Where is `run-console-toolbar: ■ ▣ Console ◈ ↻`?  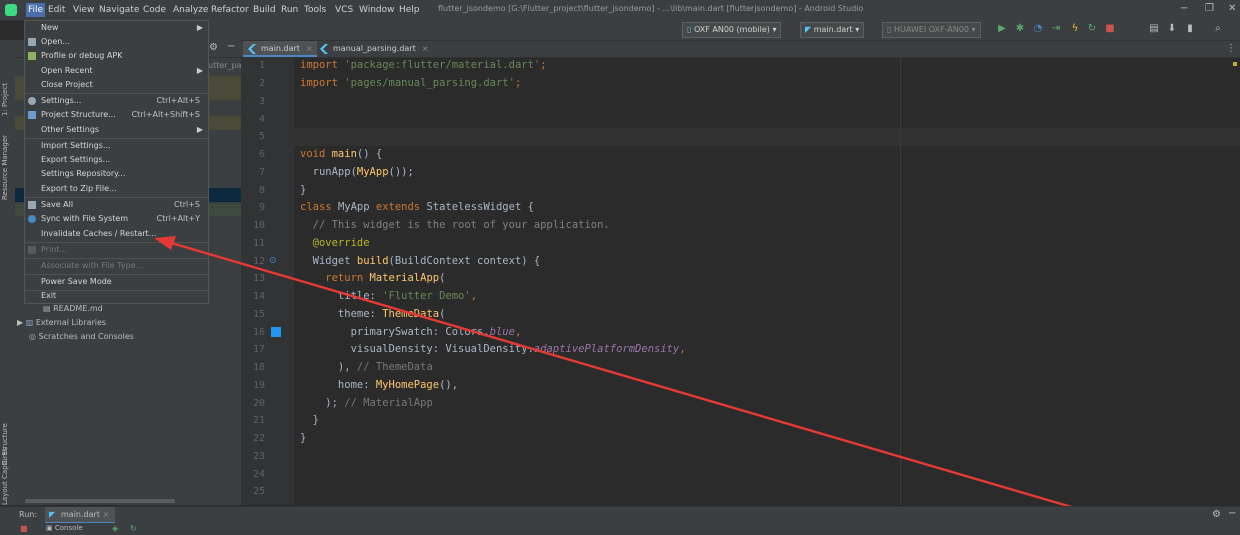
run-console-toolbar: ■ ▣ Console ◈ ↻ is located at coordinates (620, 529).